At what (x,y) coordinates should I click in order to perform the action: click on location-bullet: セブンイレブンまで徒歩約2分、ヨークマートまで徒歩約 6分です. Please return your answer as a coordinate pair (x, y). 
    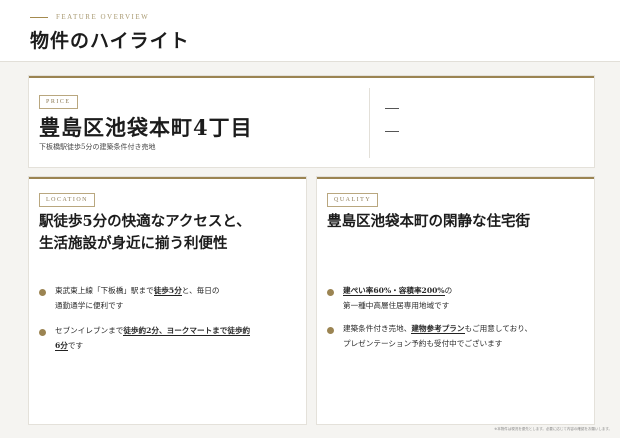
    Looking at the image, I should click on (170, 338).